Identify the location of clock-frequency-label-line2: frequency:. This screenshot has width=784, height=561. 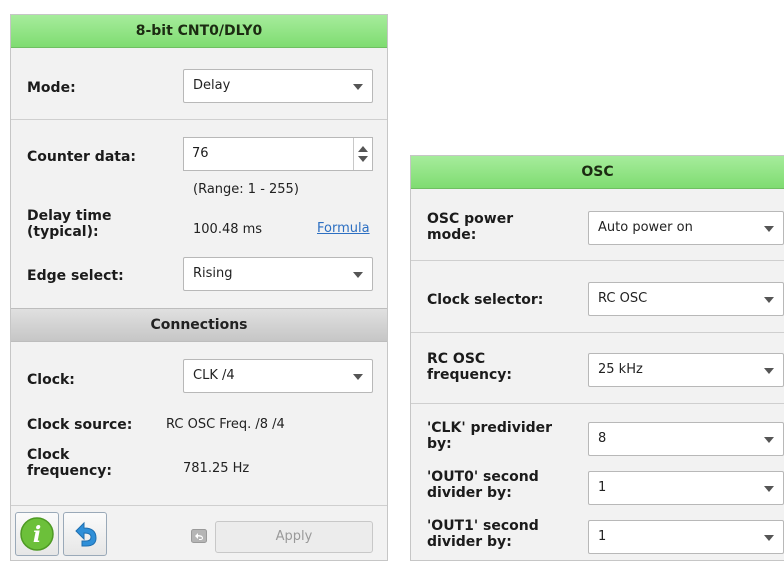
(69, 471).